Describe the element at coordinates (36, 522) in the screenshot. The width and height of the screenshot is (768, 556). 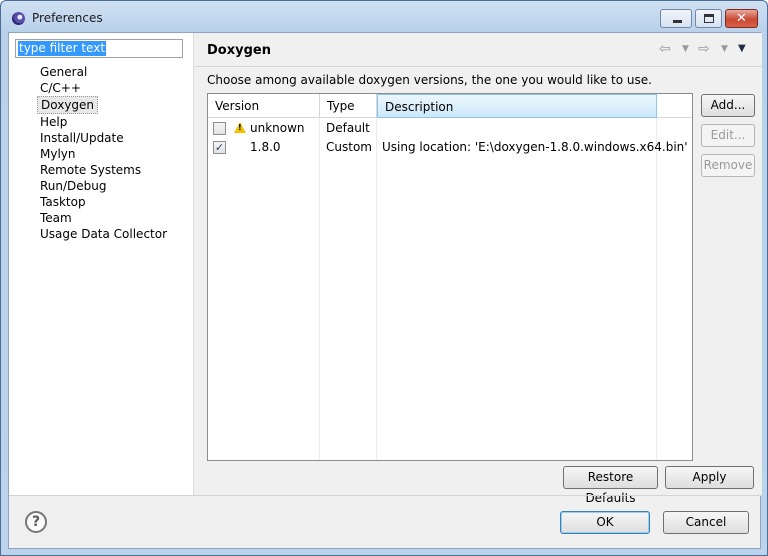
I see `help-icon: ?` at that location.